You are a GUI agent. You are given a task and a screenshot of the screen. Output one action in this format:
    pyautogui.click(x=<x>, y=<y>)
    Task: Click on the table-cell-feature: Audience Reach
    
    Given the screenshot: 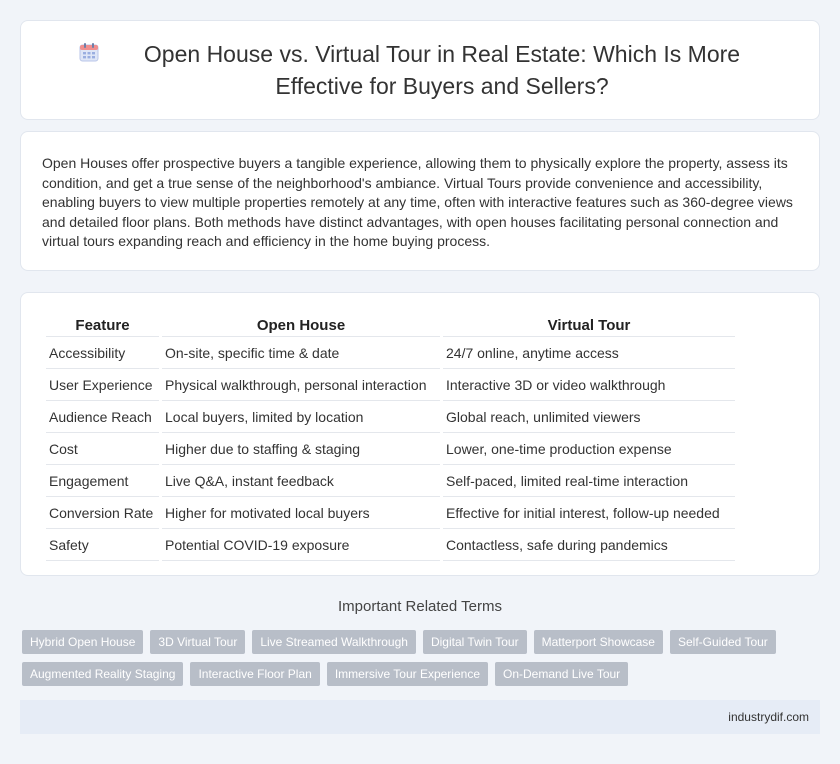 What is the action you would take?
    pyautogui.click(x=102, y=418)
    